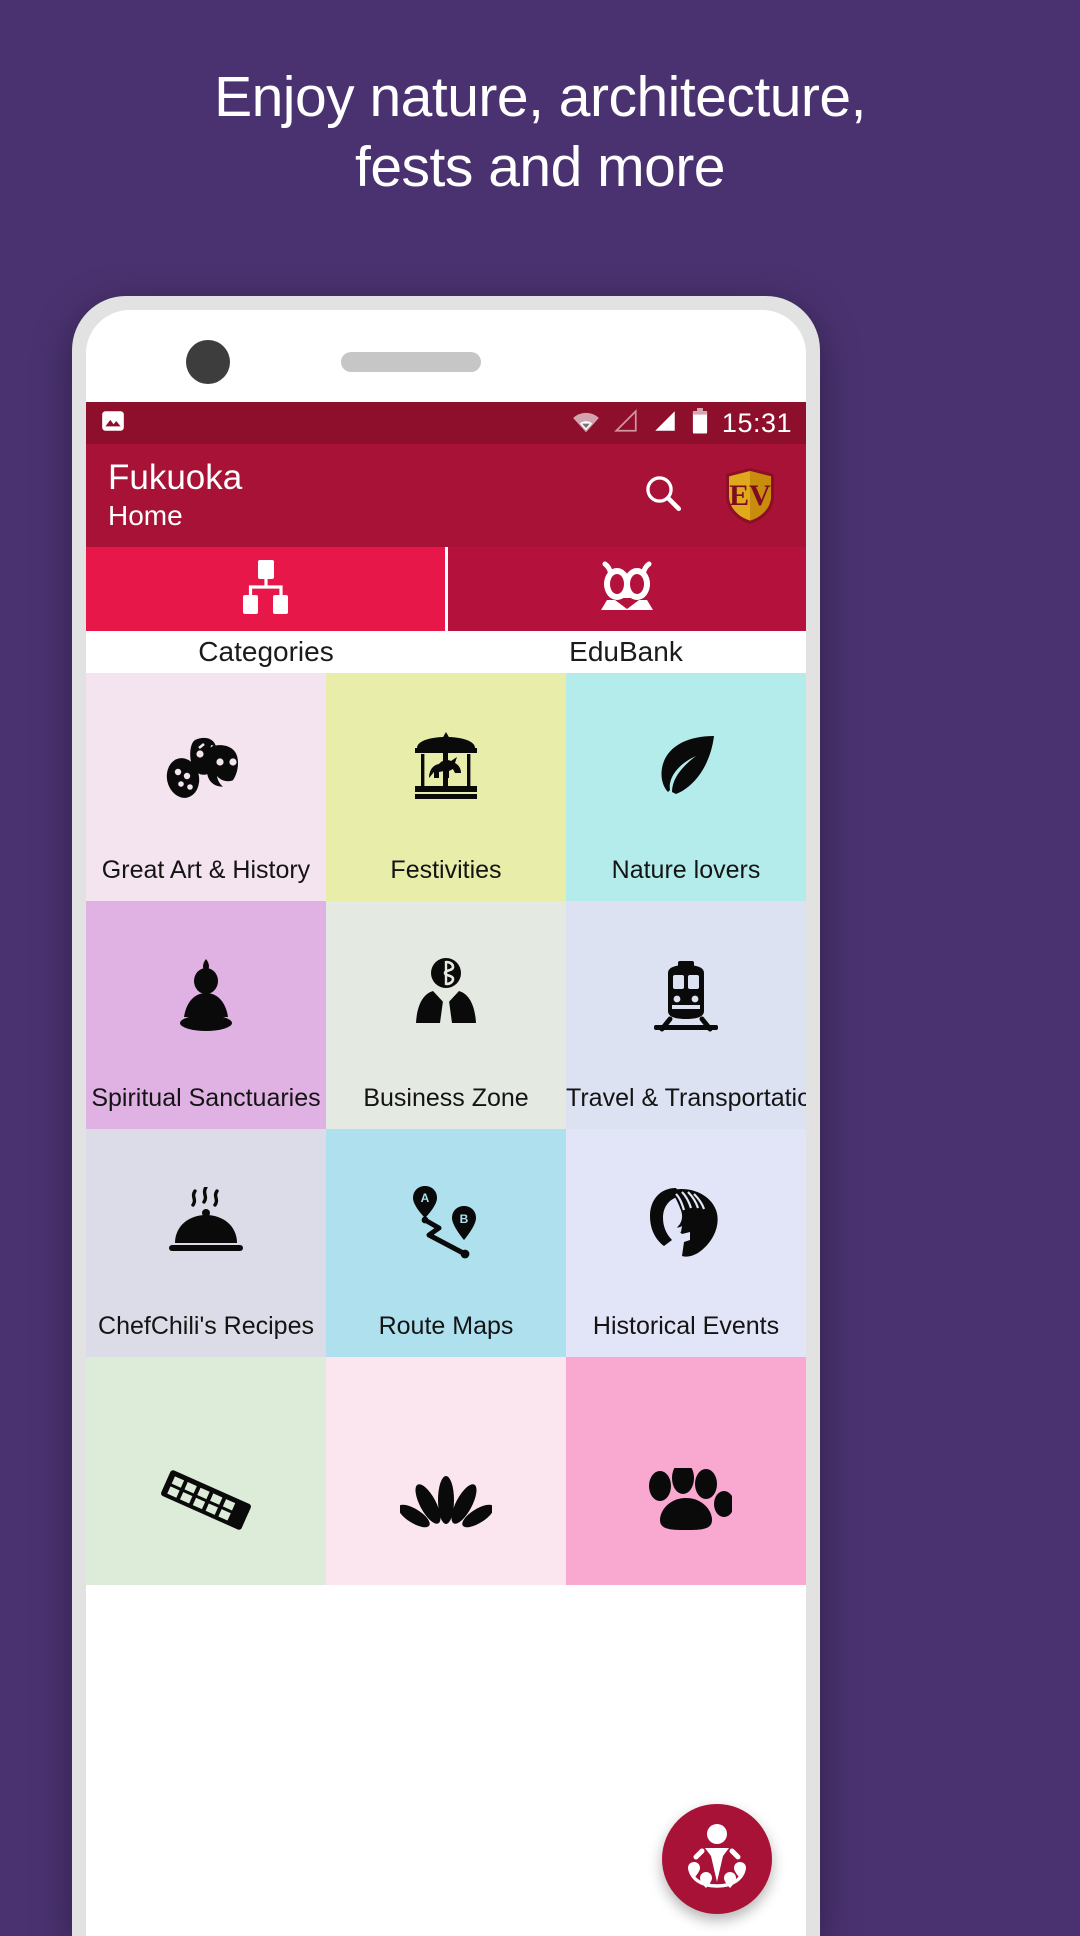  What do you see at coordinates (686, 870) in the screenshot?
I see `category-label: Nature lovers` at bounding box center [686, 870].